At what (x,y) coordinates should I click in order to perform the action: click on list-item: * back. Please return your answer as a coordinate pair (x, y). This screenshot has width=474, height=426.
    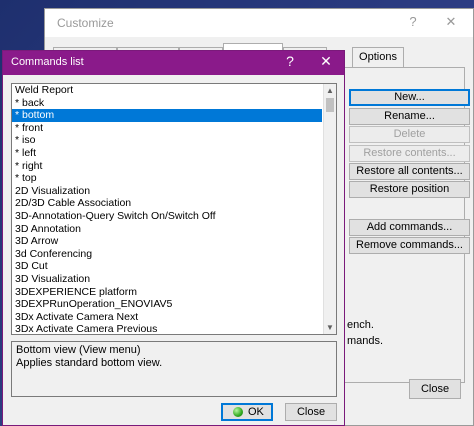
    Looking at the image, I should click on (167, 103).